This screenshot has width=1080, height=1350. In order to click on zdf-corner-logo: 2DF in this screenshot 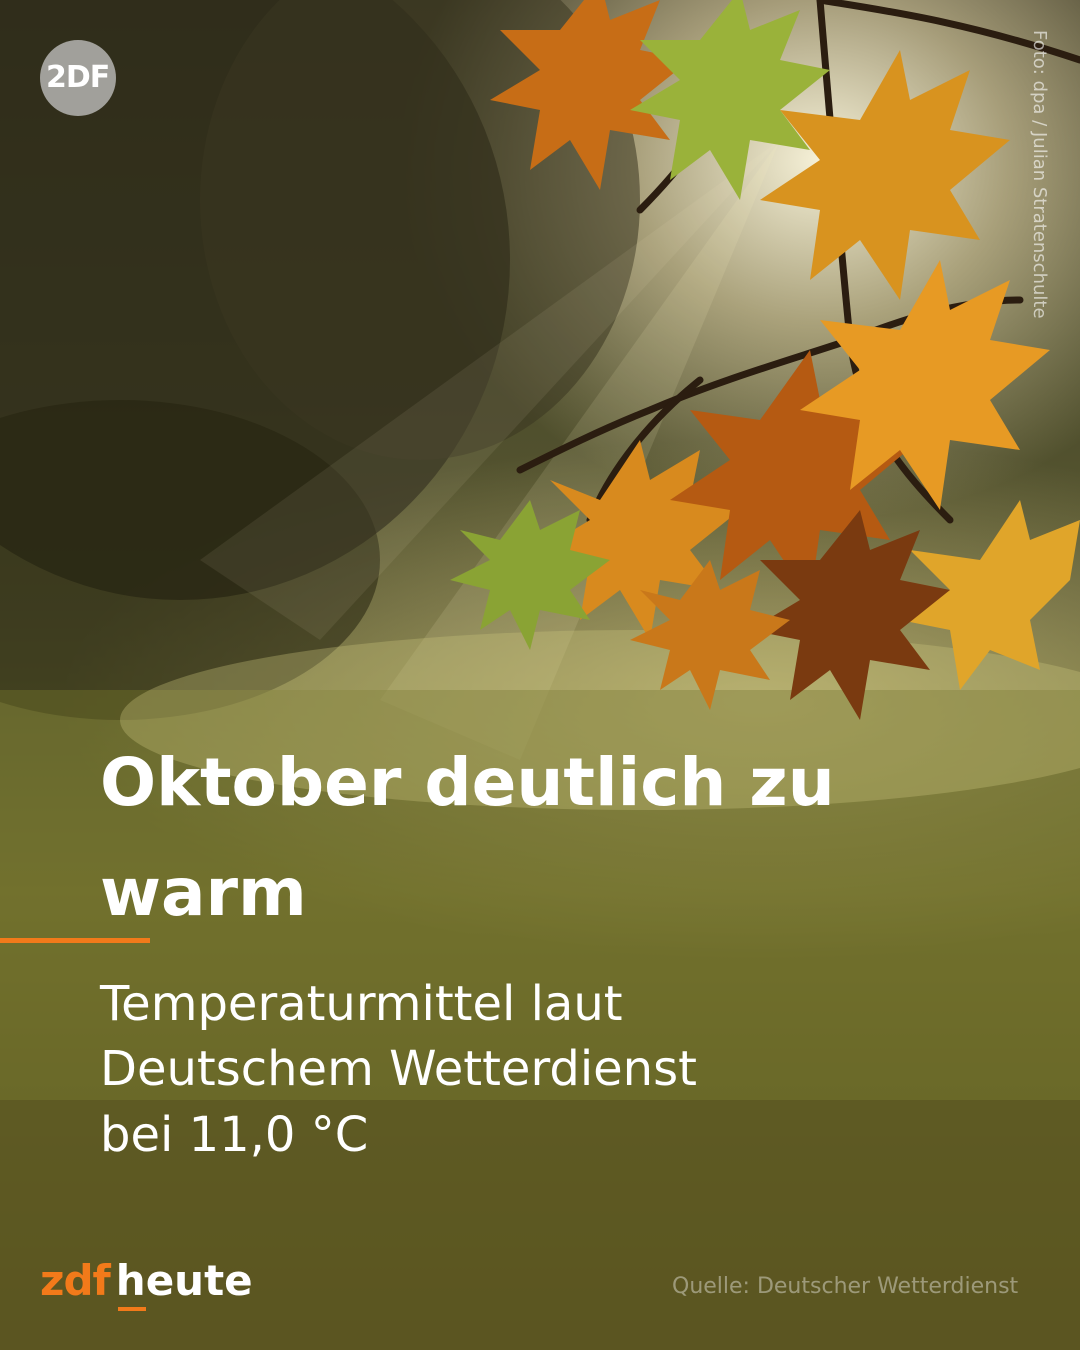, I will do `click(78, 78)`.